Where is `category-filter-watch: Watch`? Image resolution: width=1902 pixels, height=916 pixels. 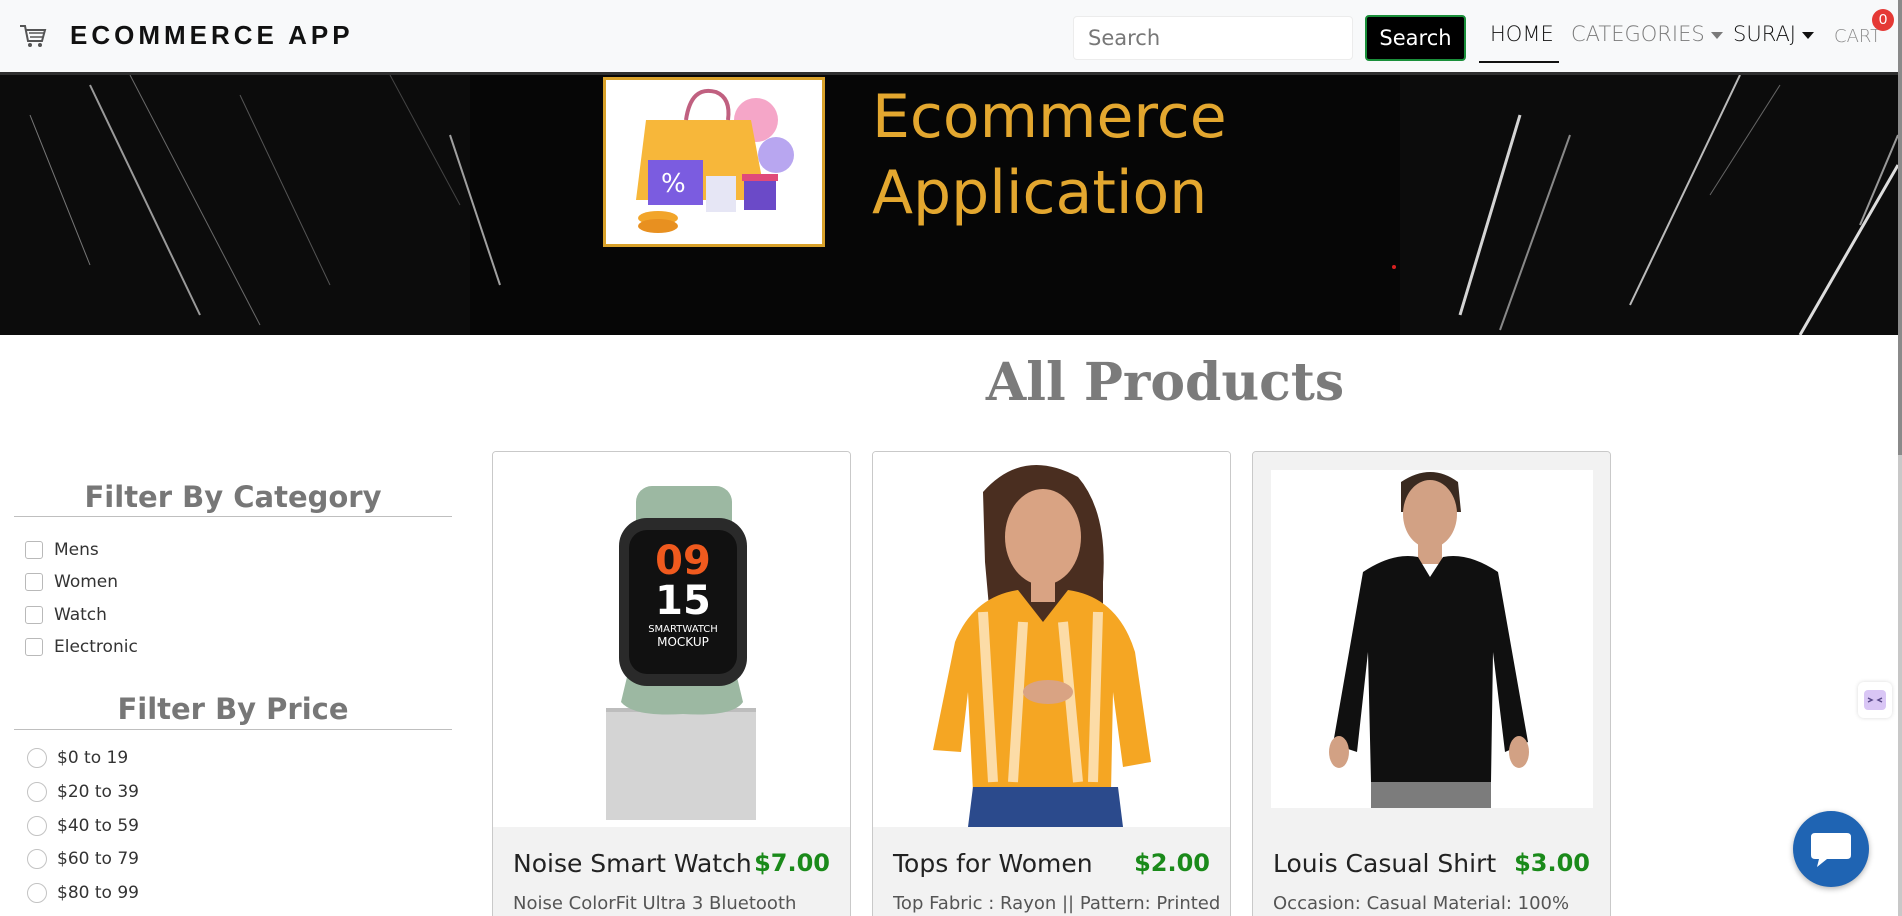
category-filter-watch: Watch is located at coordinates (66, 615).